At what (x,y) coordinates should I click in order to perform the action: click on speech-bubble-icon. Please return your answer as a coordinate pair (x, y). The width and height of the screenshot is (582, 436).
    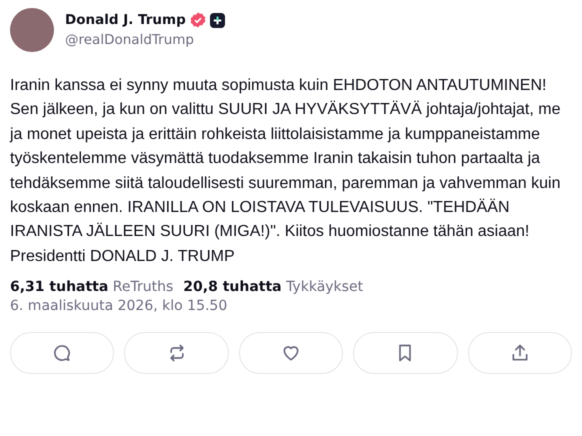
    Looking at the image, I should click on (62, 353).